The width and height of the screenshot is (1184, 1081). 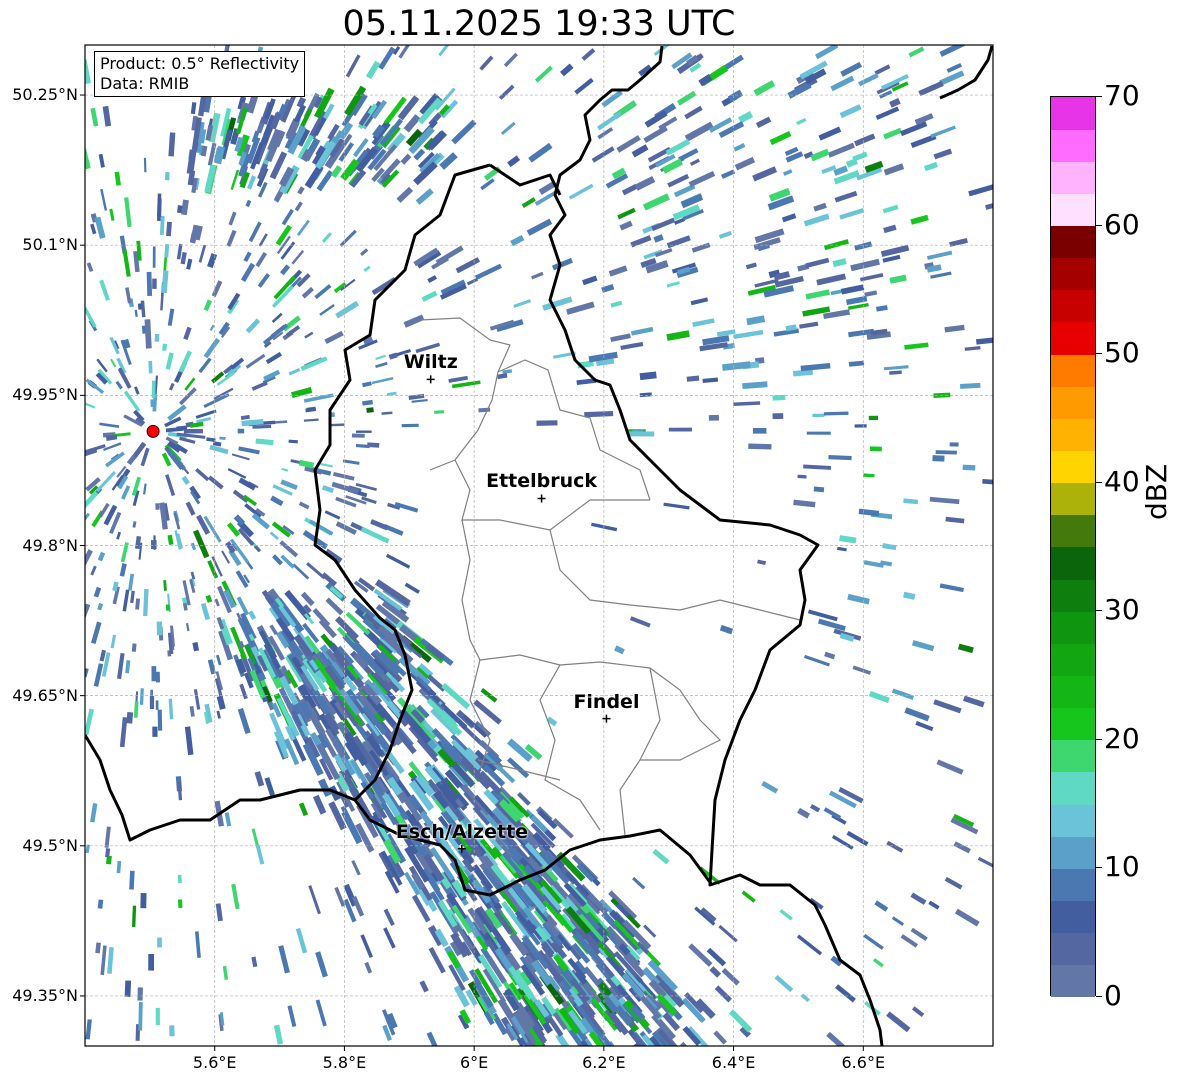 What do you see at coordinates (1122, 224) in the screenshot?
I see `colorbar-tick-label: 60` at bounding box center [1122, 224].